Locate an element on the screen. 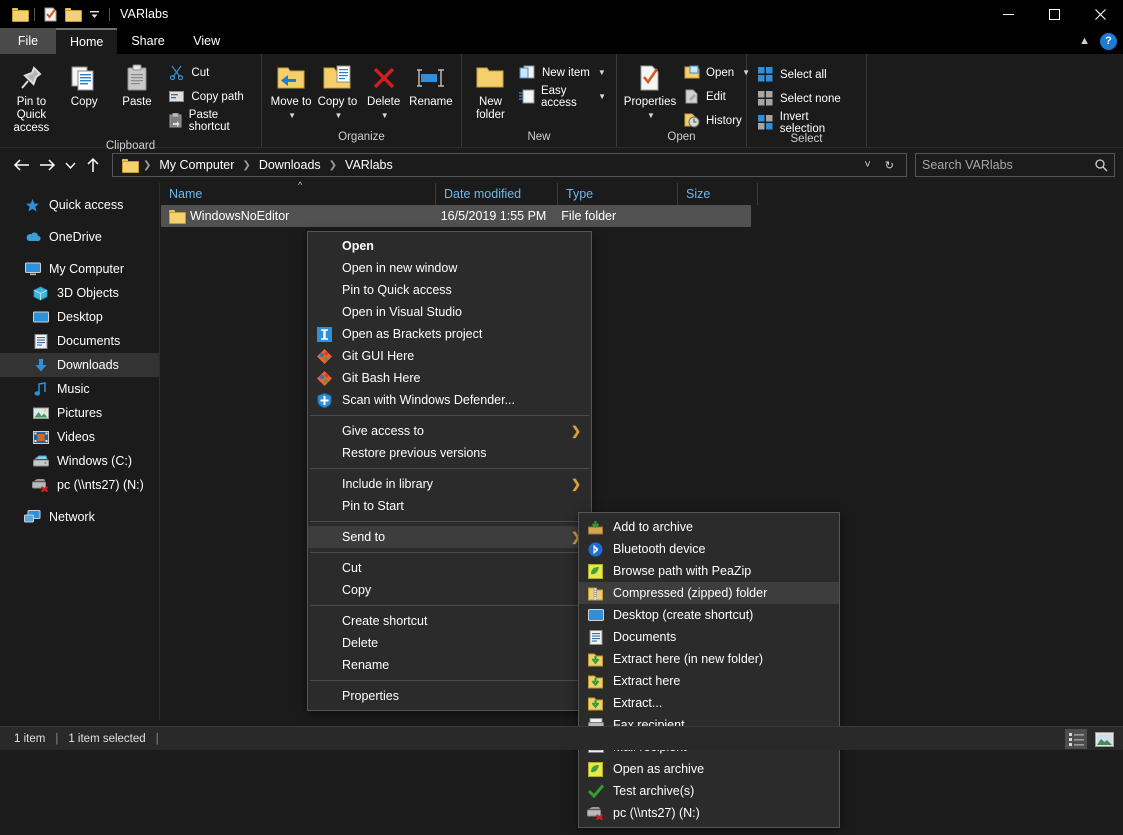 Image resolution: width=1123 pixels, height=835 pixels. paste-button: Paste is located at coordinates (137, 85).